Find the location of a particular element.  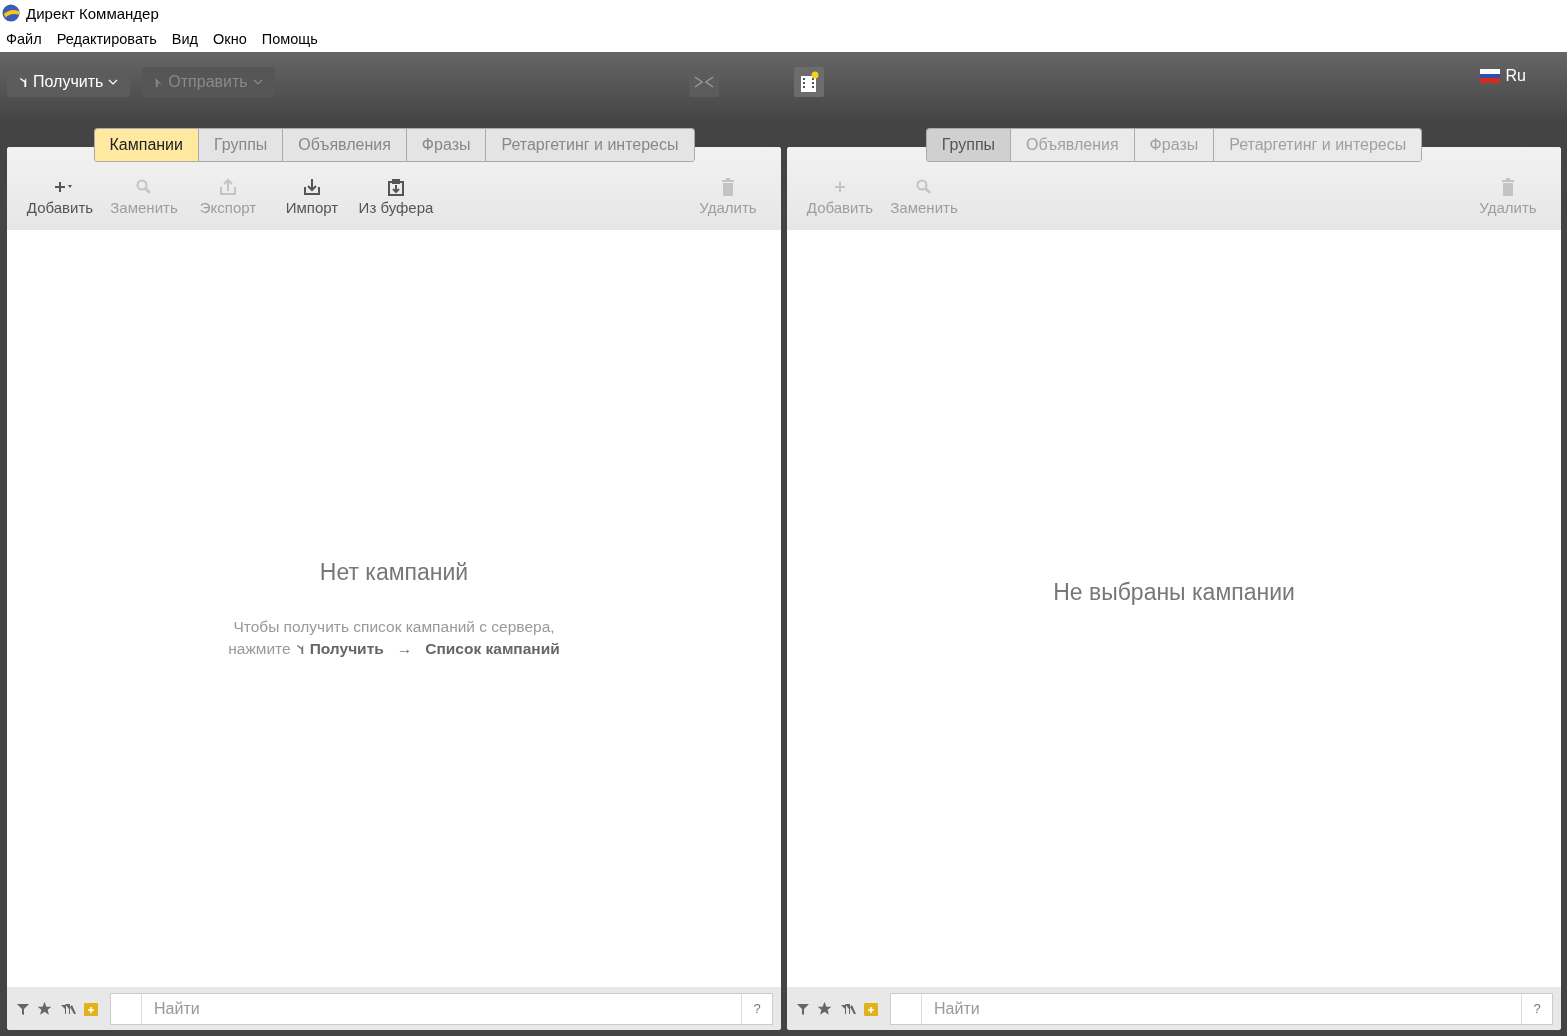

collapse-panels-button is located at coordinates (703, 82).